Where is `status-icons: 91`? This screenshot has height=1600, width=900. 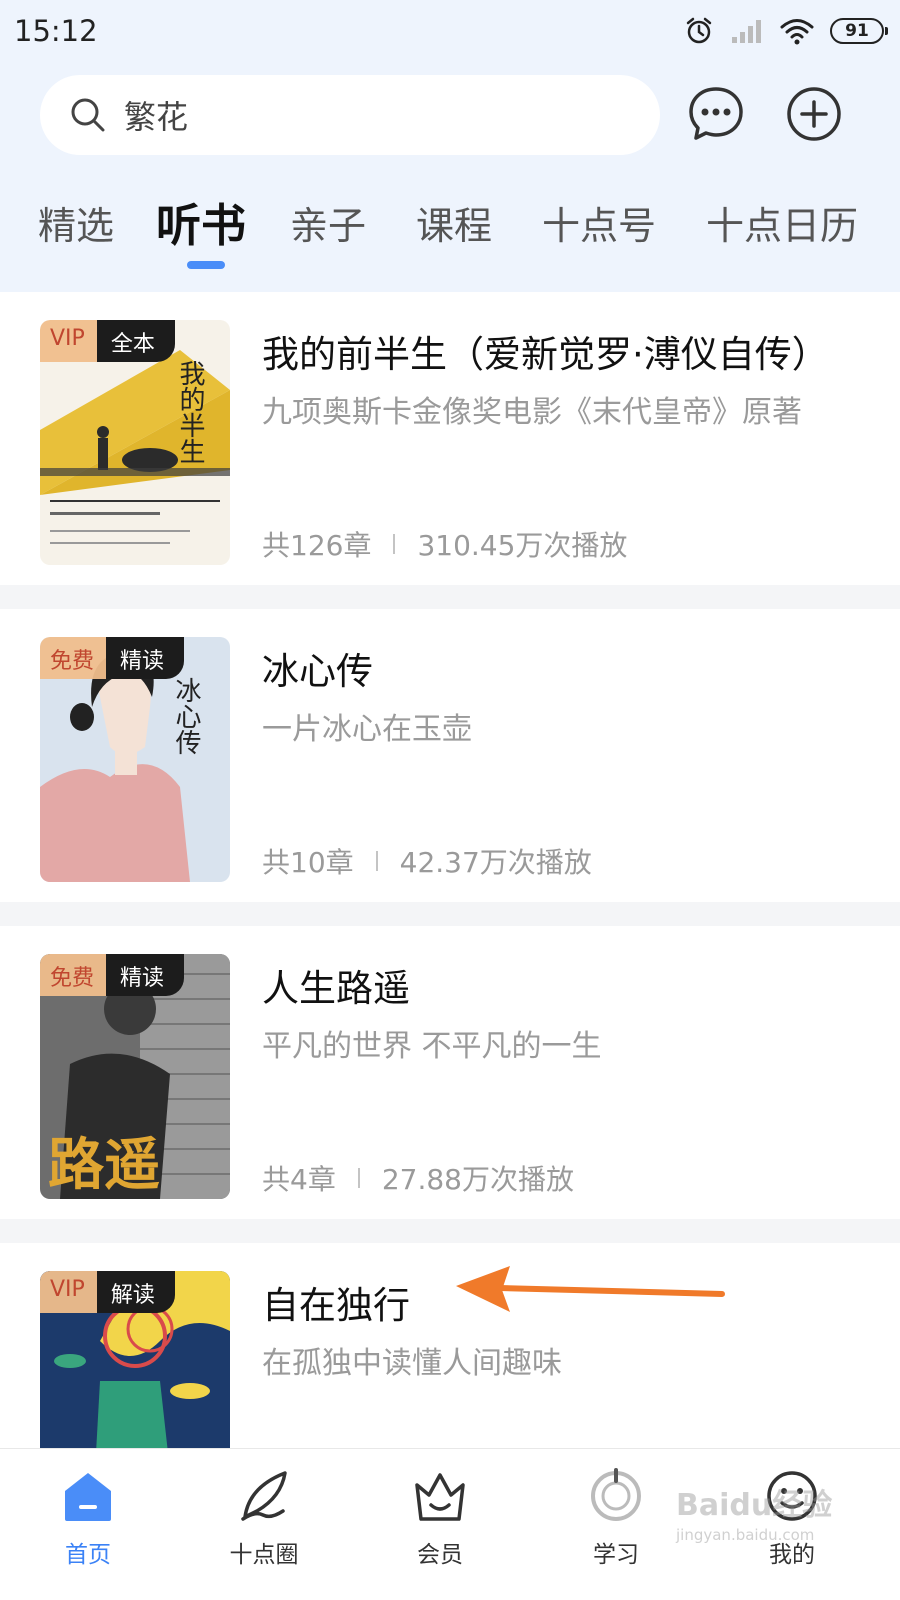 status-icons: 91 is located at coordinates (786, 31).